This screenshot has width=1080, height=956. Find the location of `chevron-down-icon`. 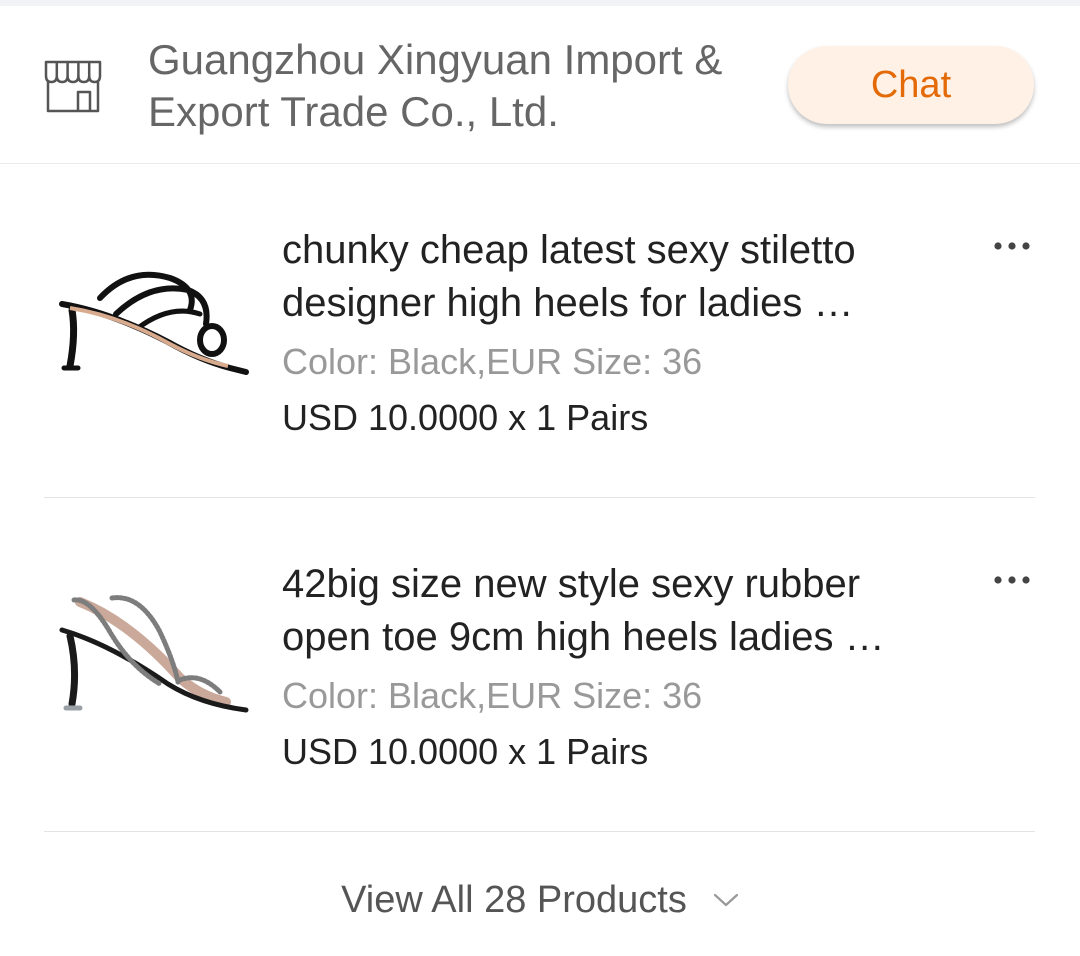

chevron-down-icon is located at coordinates (725, 900).